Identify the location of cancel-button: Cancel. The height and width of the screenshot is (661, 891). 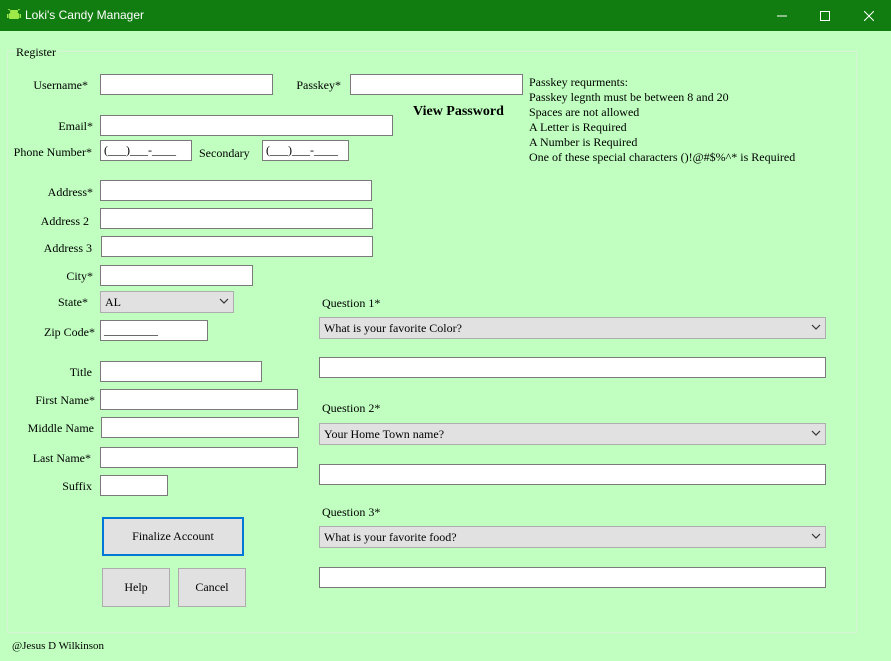
(212, 587).